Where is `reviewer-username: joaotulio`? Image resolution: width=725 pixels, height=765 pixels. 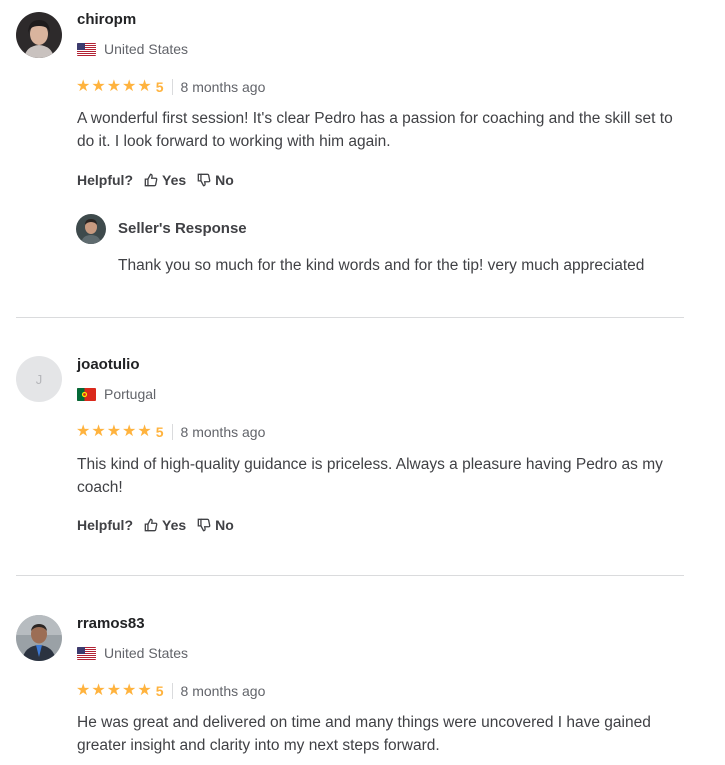
reviewer-username: joaotulio is located at coordinates (108, 364).